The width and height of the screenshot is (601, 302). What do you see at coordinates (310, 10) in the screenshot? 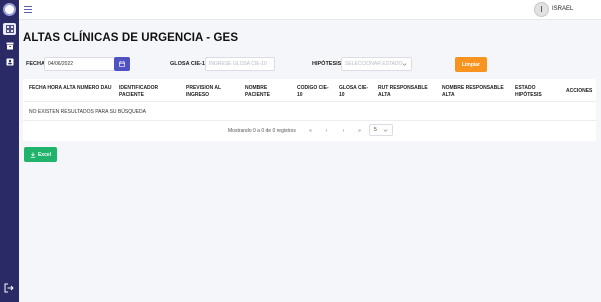
I see `topbar: I ISRAEL` at bounding box center [310, 10].